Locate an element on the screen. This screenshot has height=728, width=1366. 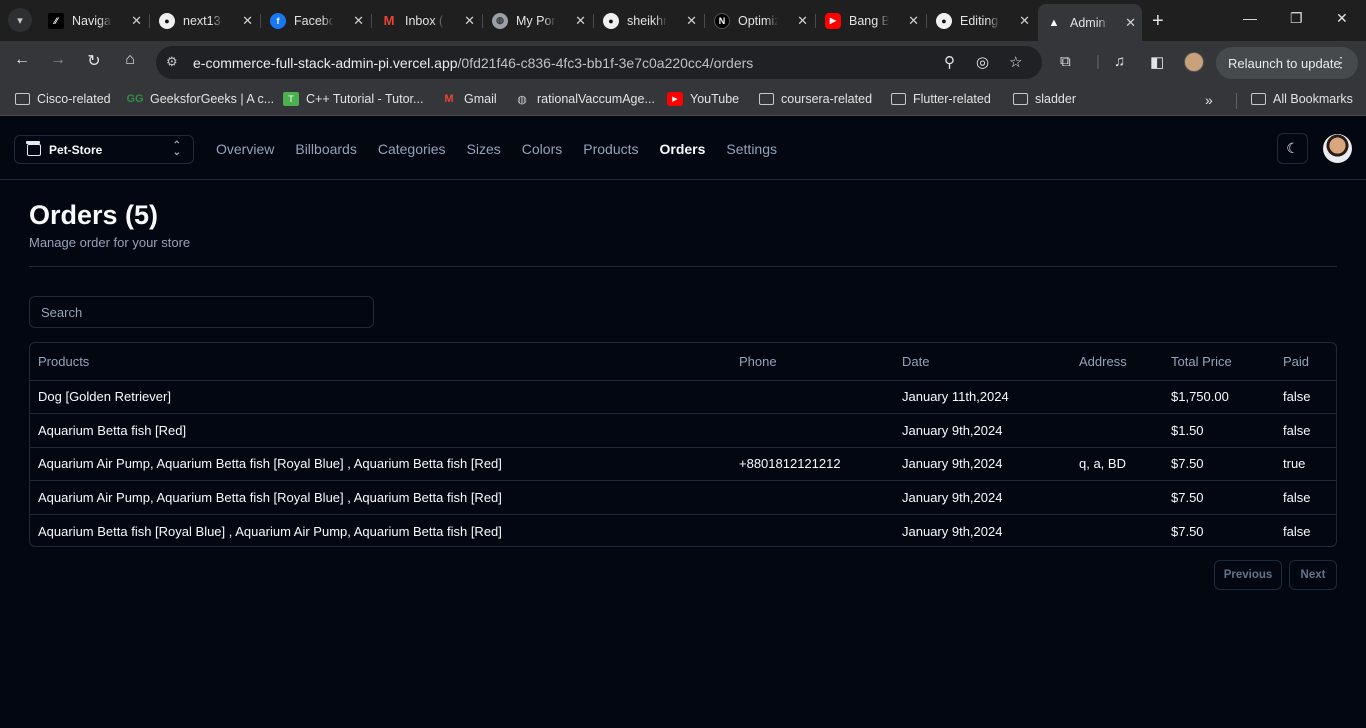
bookmark-item: ▶ YouTube is located at coordinates (703, 99).